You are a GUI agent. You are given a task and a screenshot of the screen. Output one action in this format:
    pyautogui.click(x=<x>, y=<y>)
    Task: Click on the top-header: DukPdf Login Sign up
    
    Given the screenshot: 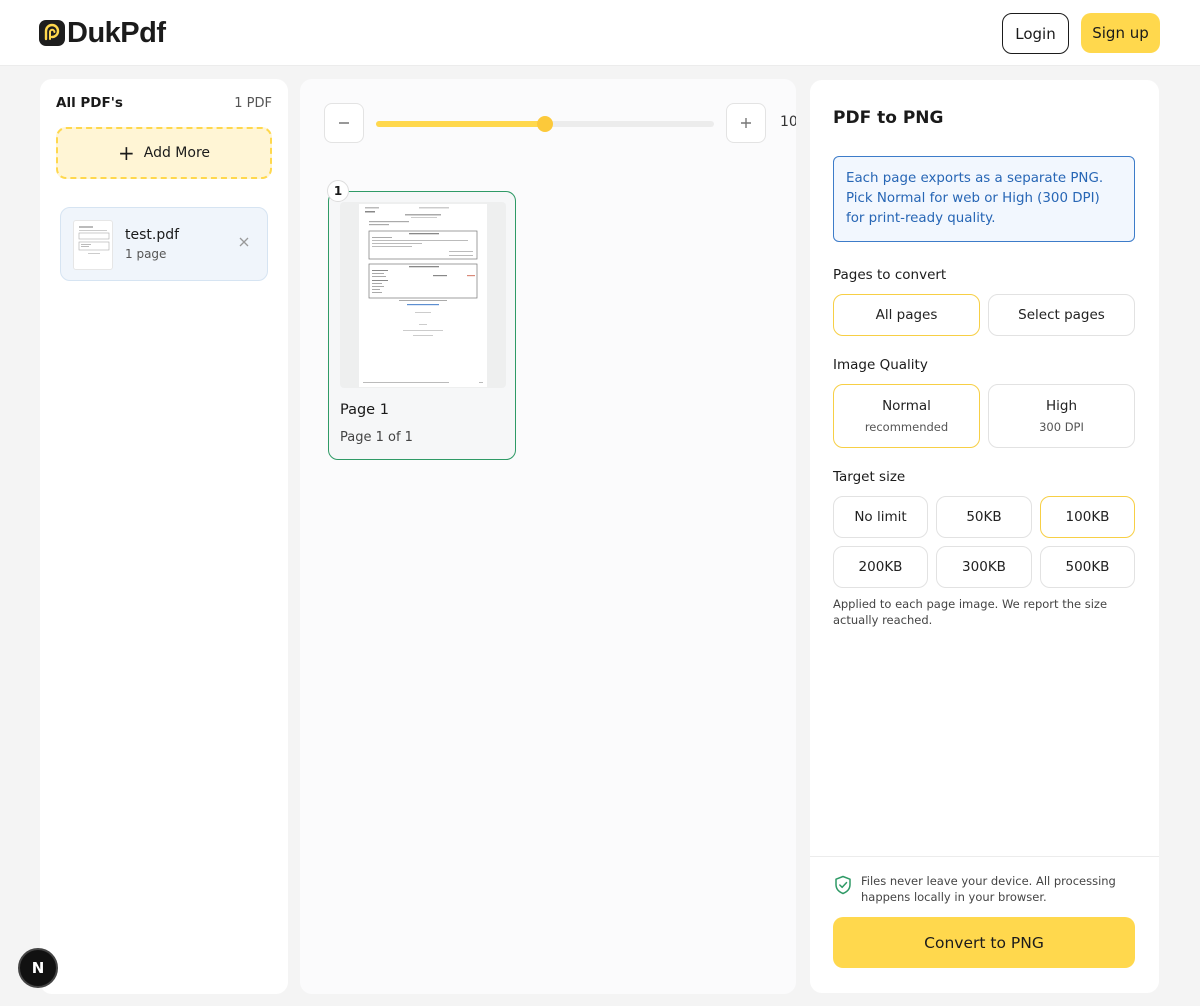 What is the action you would take?
    pyautogui.click(x=600, y=33)
    